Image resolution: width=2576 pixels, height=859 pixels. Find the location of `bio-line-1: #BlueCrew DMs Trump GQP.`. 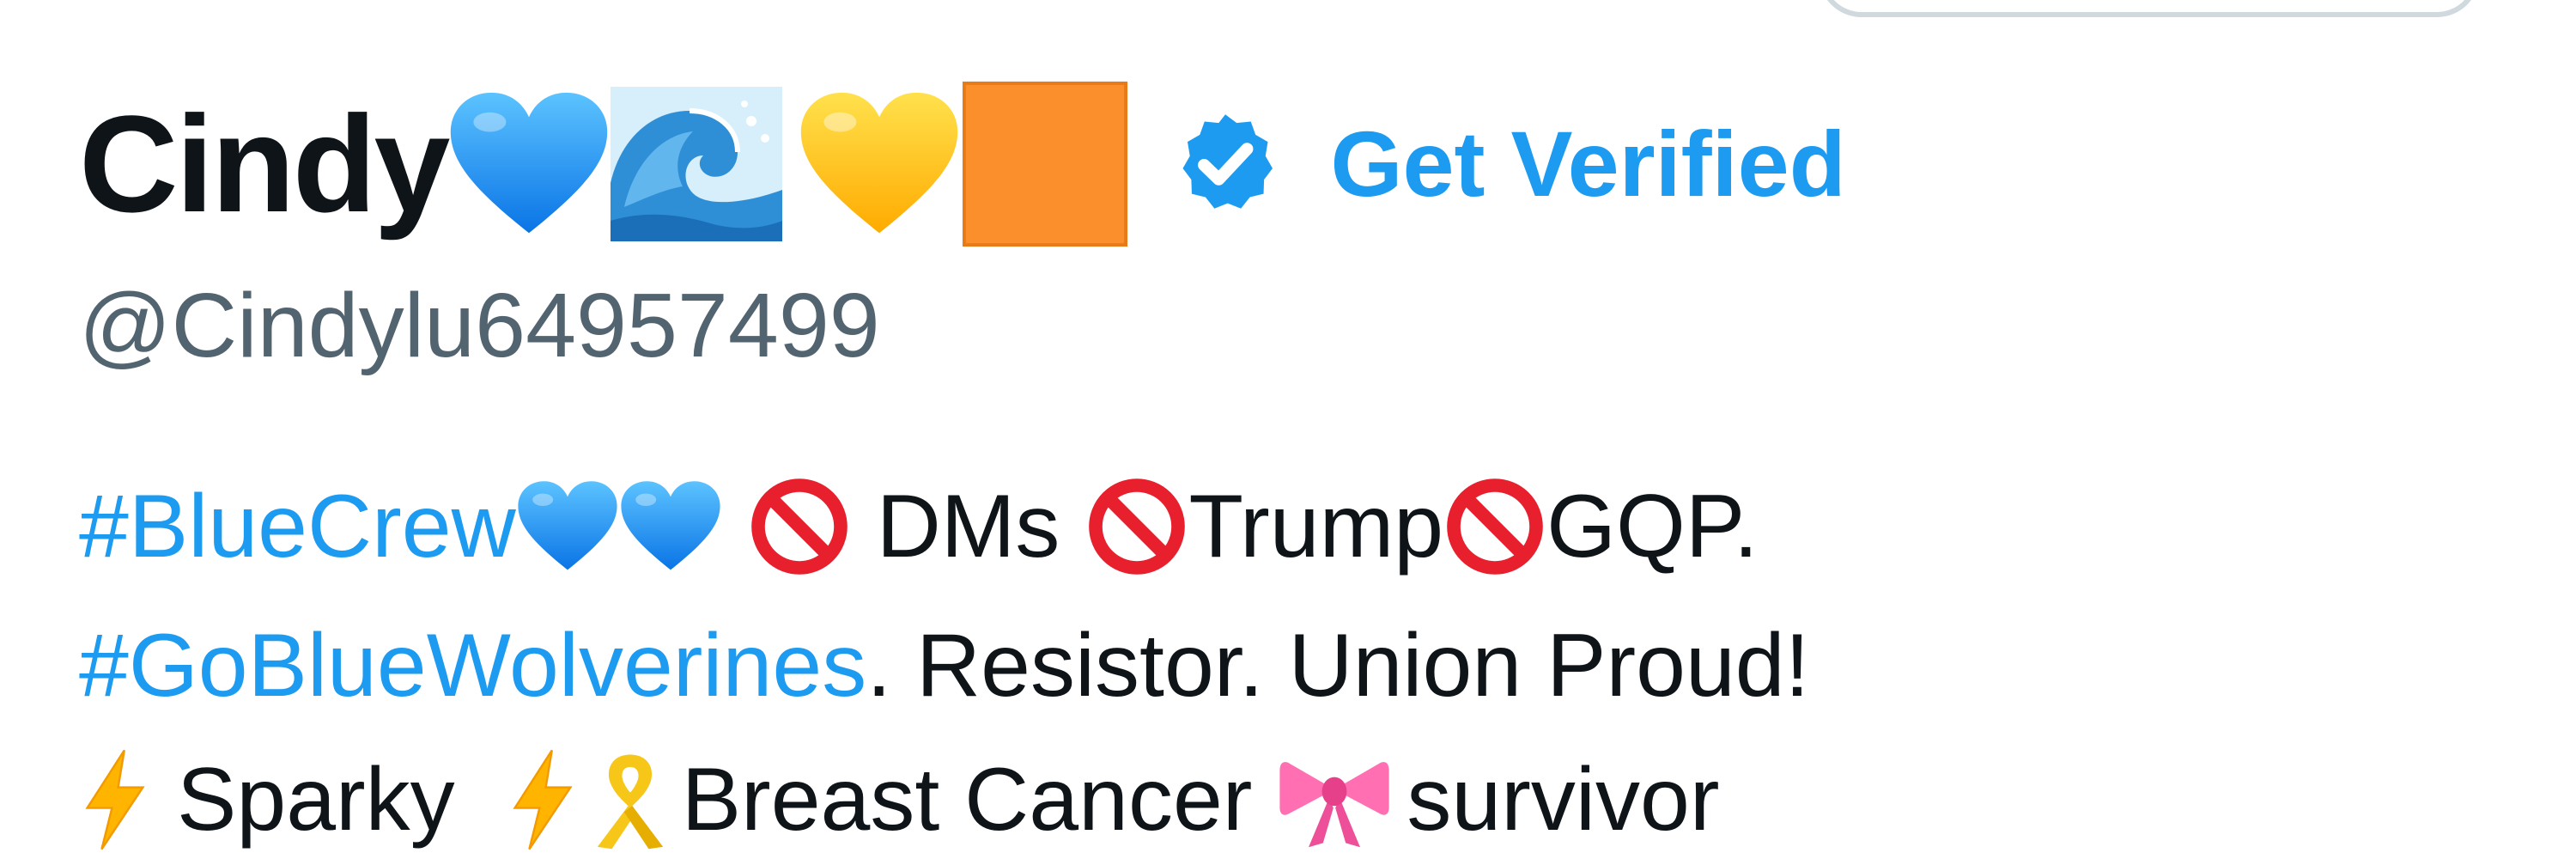

bio-line-1: #BlueCrew DMs Trump GQP. is located at coordinates (919, 526).